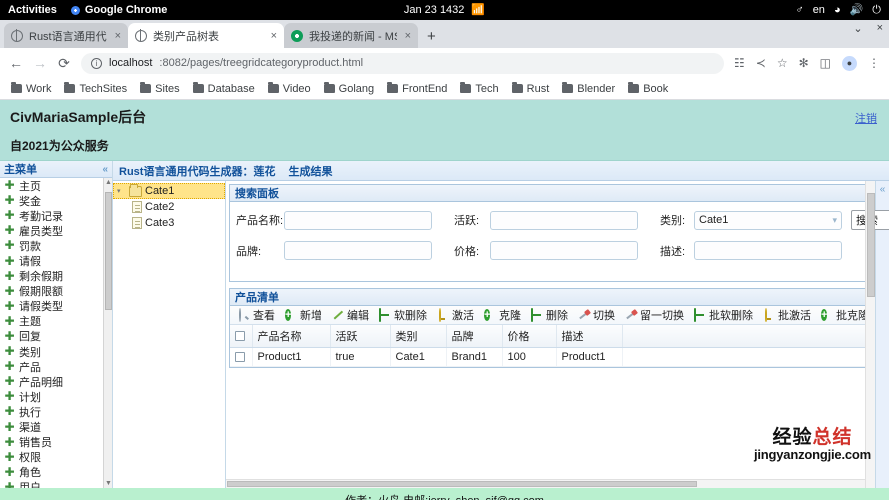  Describe the element at coordinates (223, 88) in the screenshot. I see `bookmark-item: Database` at that location.